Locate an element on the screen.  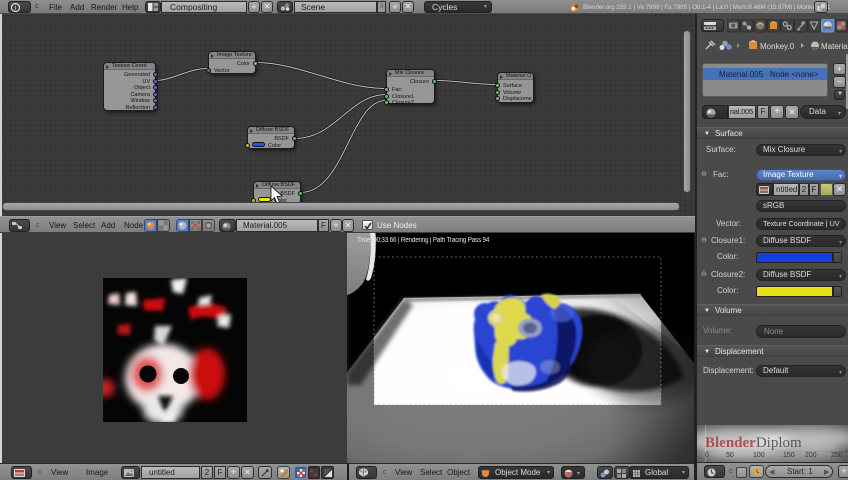
svg-text: Material.00 is located at coordinates (834, 46).